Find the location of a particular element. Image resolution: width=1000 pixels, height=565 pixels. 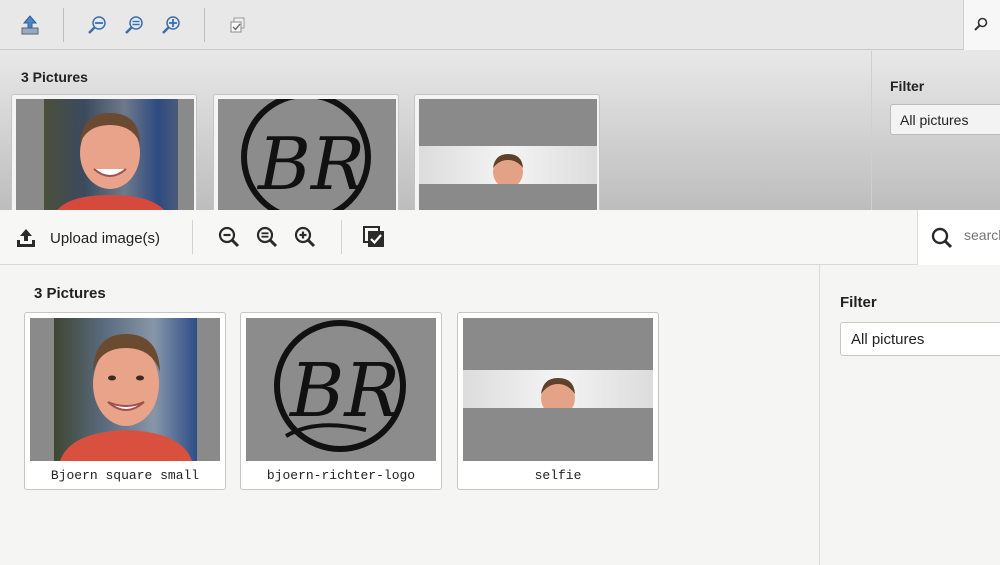

old-picture-count: 3 Pictures is located at coordinates (54, 77).